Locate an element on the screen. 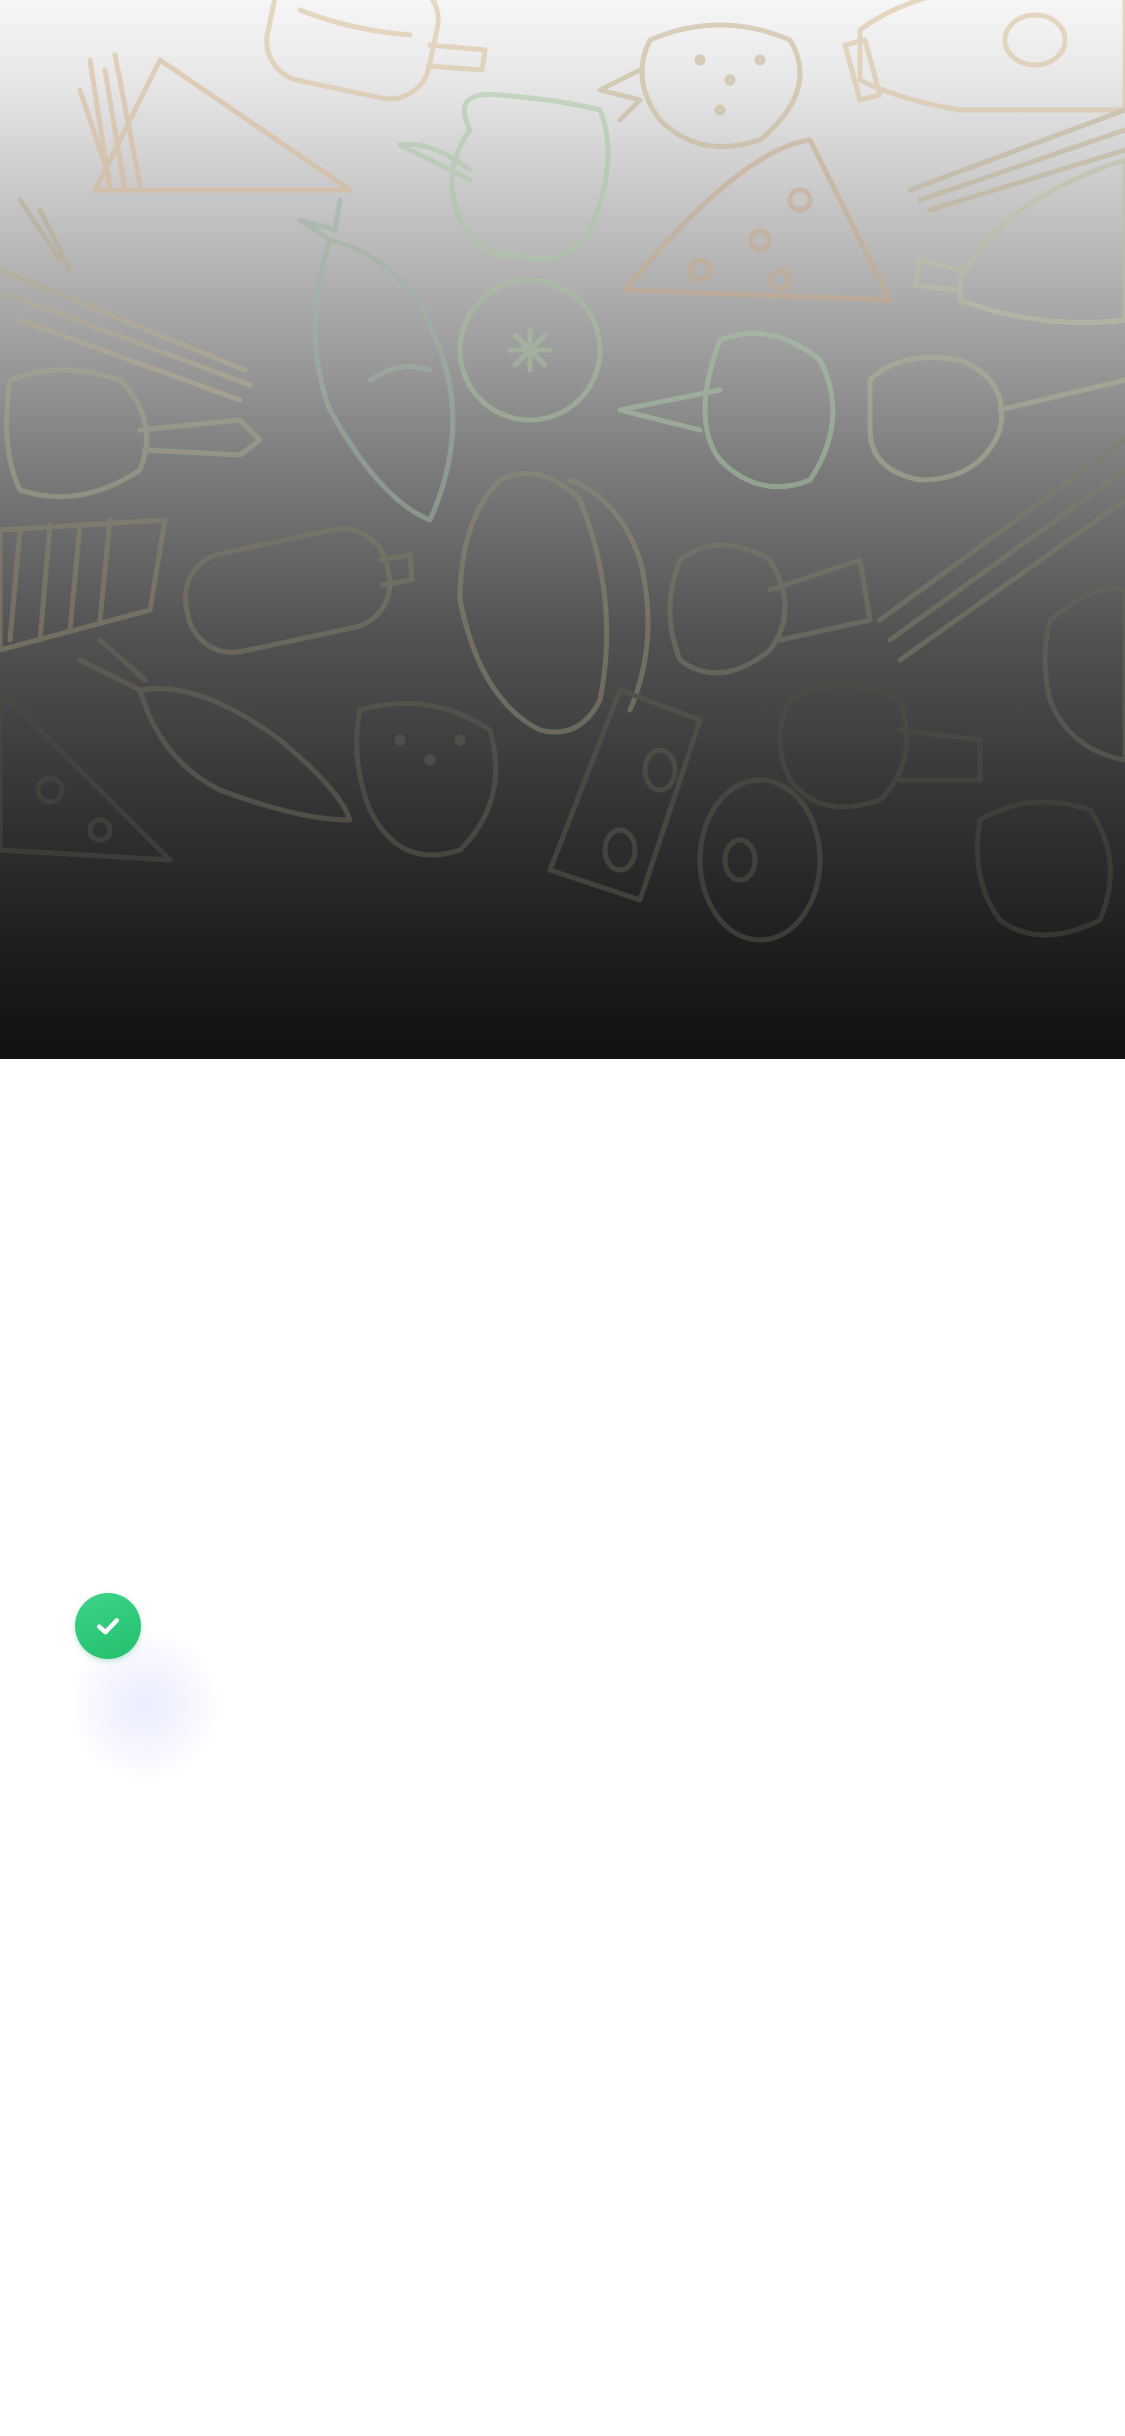  donut-icon is located at coordinates (760, 860).